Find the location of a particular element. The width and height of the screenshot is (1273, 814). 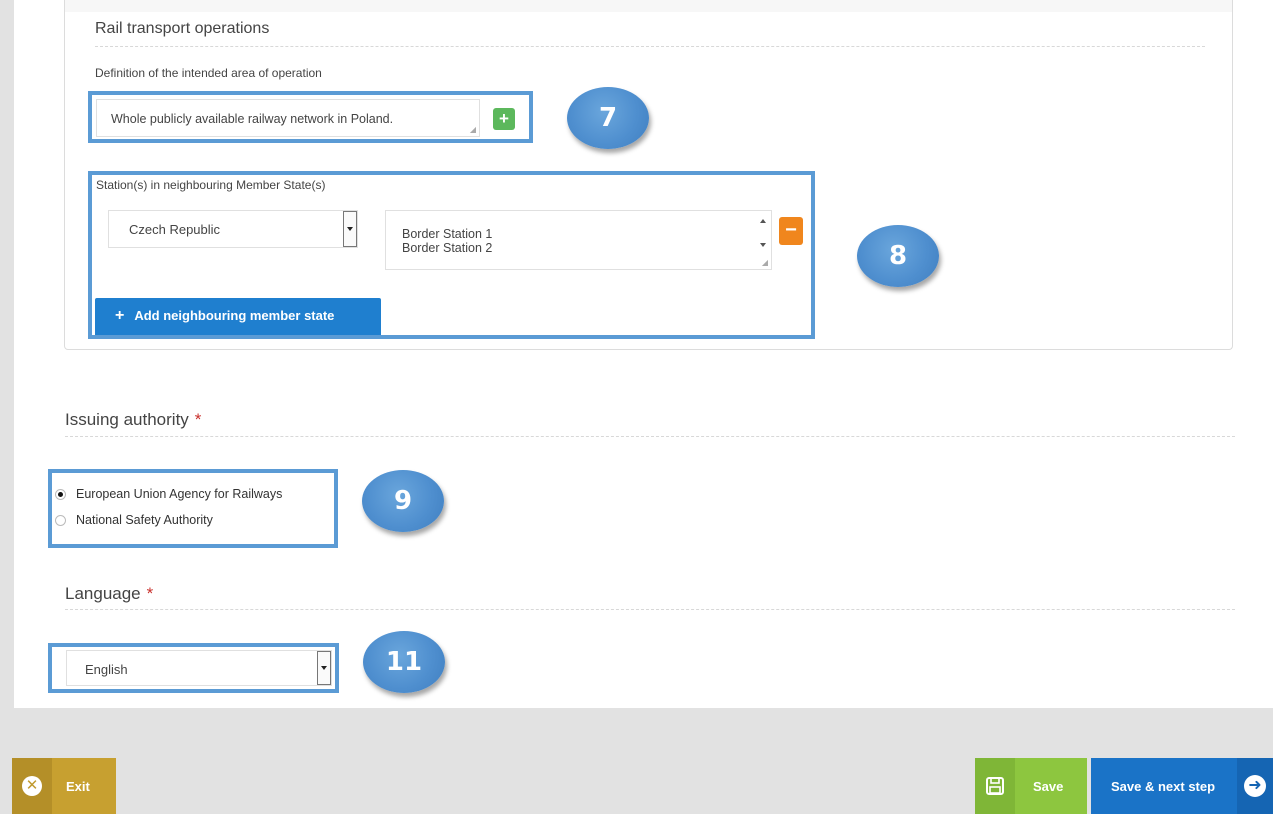

callout-badge-11: 11 is located at coordinates (404, 662).